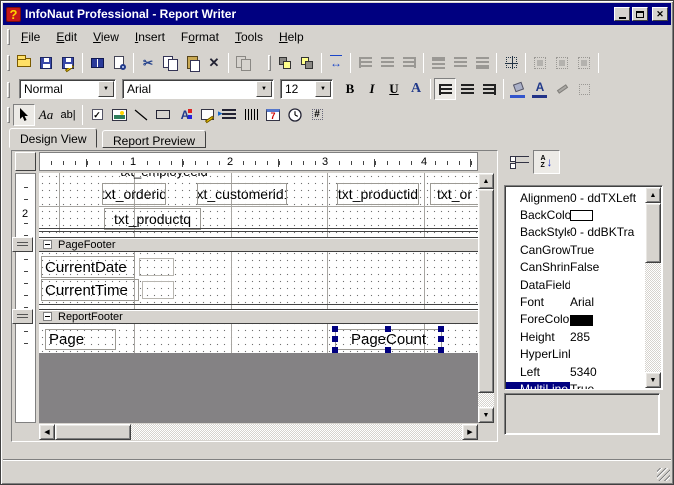 This screenshot has width=674, height=485. I want to click on font-combo: Arial ▼, so click(198, 89).